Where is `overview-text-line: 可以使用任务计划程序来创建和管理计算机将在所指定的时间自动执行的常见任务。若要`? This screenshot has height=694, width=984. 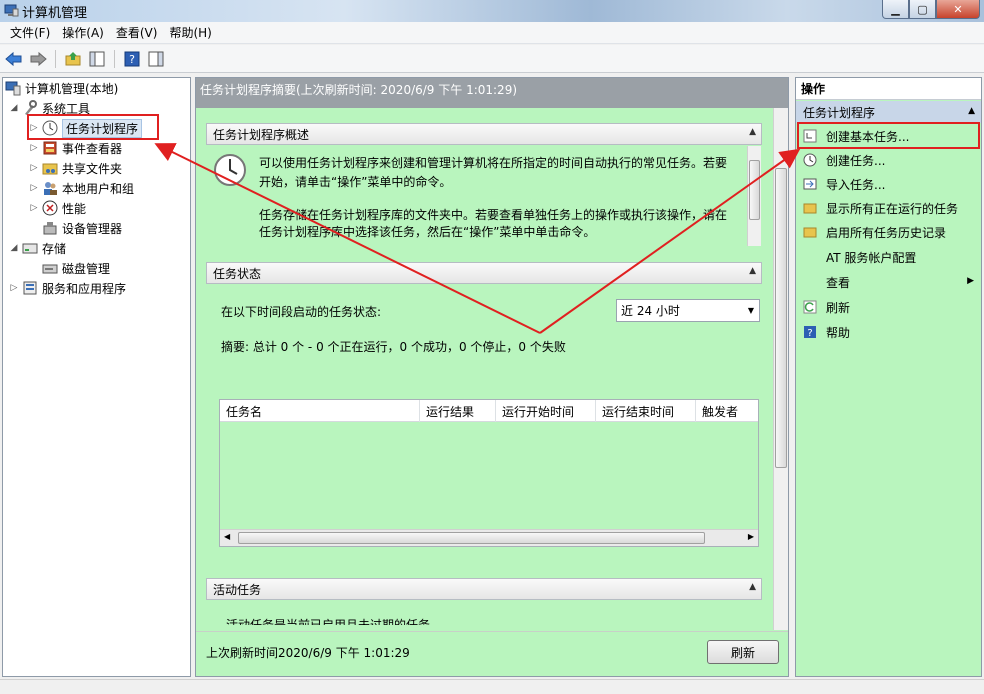
overview-text-line: 可以使用任务计划程序来创建和管理计算机将在所指定的时间自动执行的常见任务。若要 is located at coordinates (493, 163).